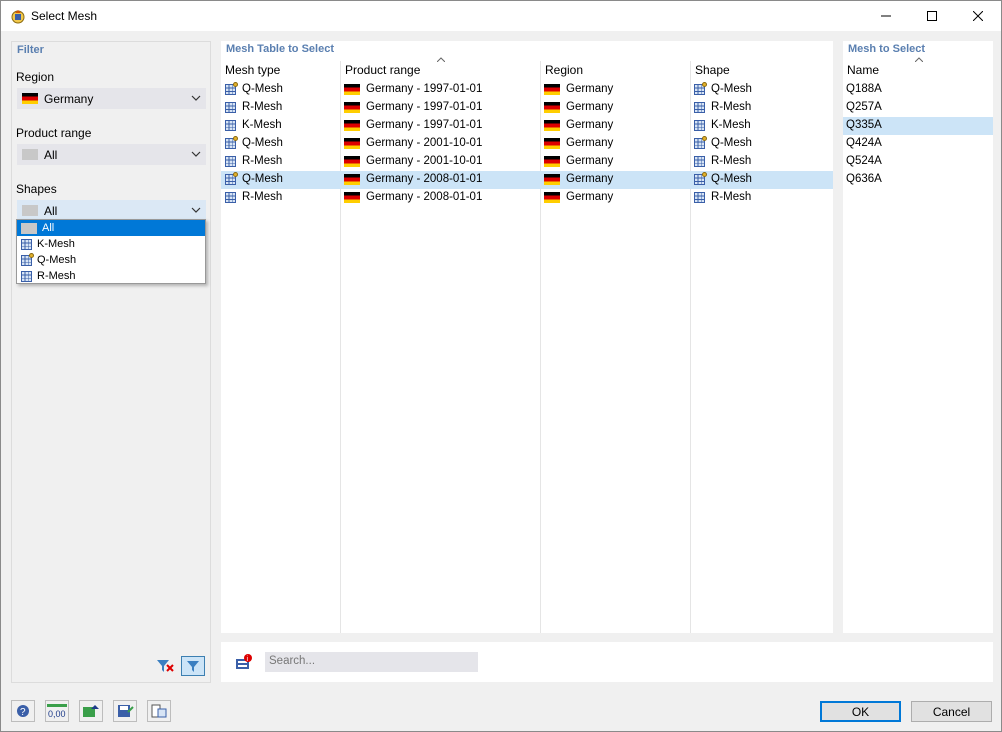 The height and width of the screenshot is (732, 1002). I want to click on shapes-option-q-mesh: Q-Mesh, so click(111, 260).